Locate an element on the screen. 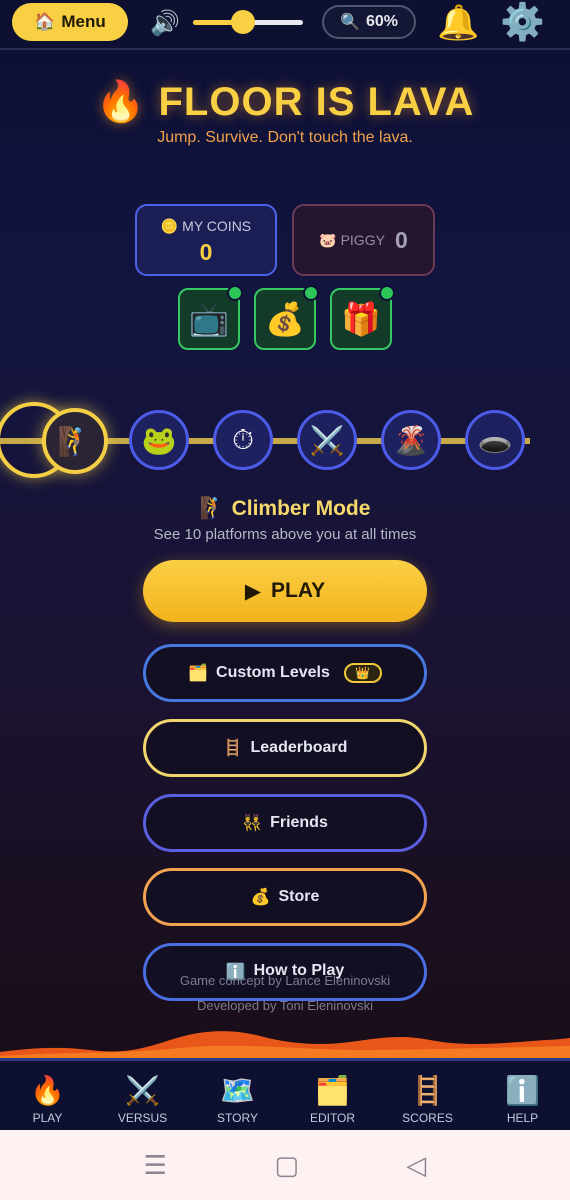 This screenshot has width=570, height=1200. game-title: 🔥 FLOOR IS LAVA is located at coordinates (285, 101).